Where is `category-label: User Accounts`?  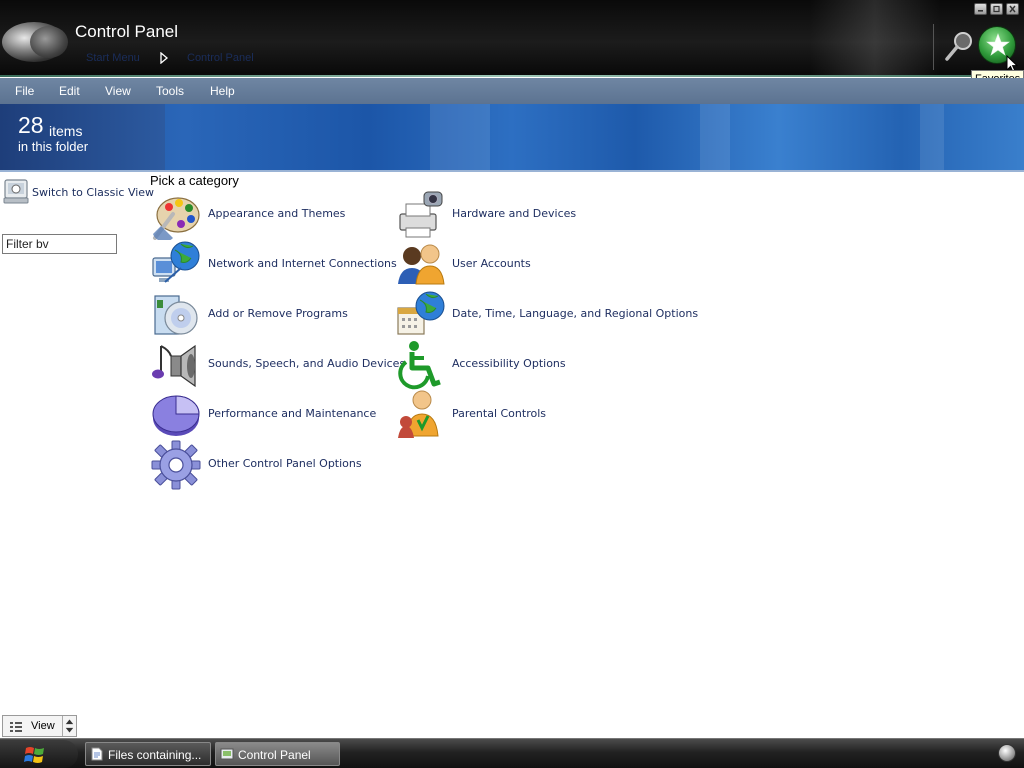
category-label: User Accounts is located at coordinates (491, 263).